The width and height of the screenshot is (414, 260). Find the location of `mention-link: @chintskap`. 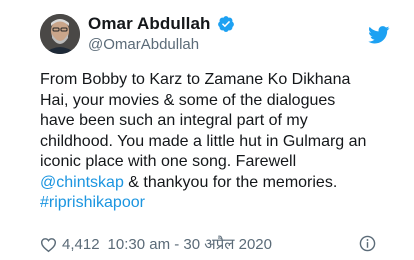

mention-link: @chintskap is located at coordinates (82, 182).